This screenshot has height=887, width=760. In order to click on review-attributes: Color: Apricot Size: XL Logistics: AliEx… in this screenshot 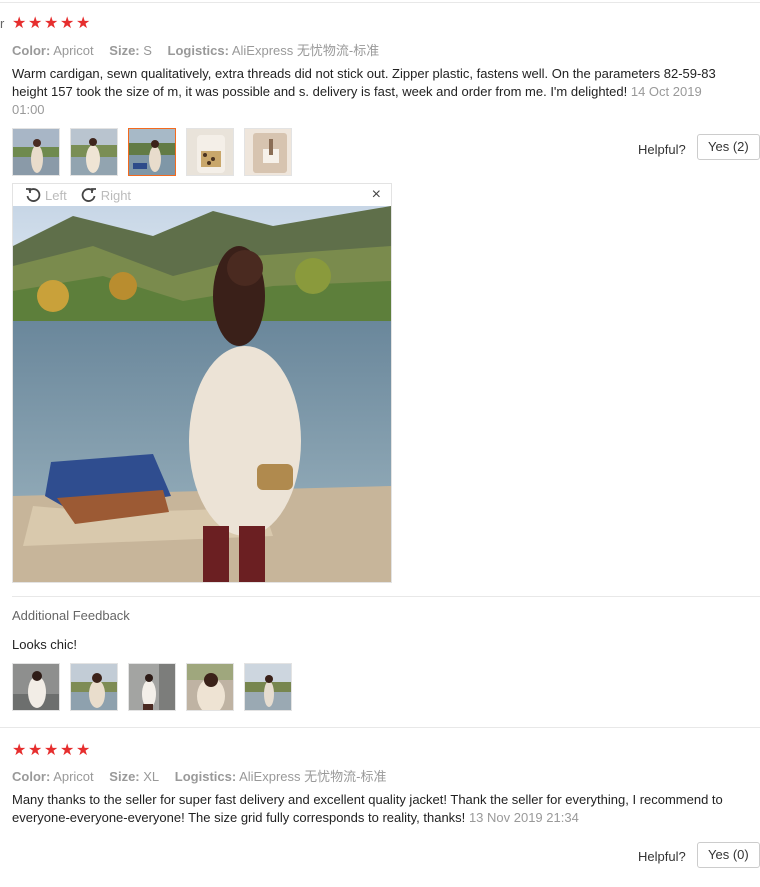, I will do `click(205, 775)`.